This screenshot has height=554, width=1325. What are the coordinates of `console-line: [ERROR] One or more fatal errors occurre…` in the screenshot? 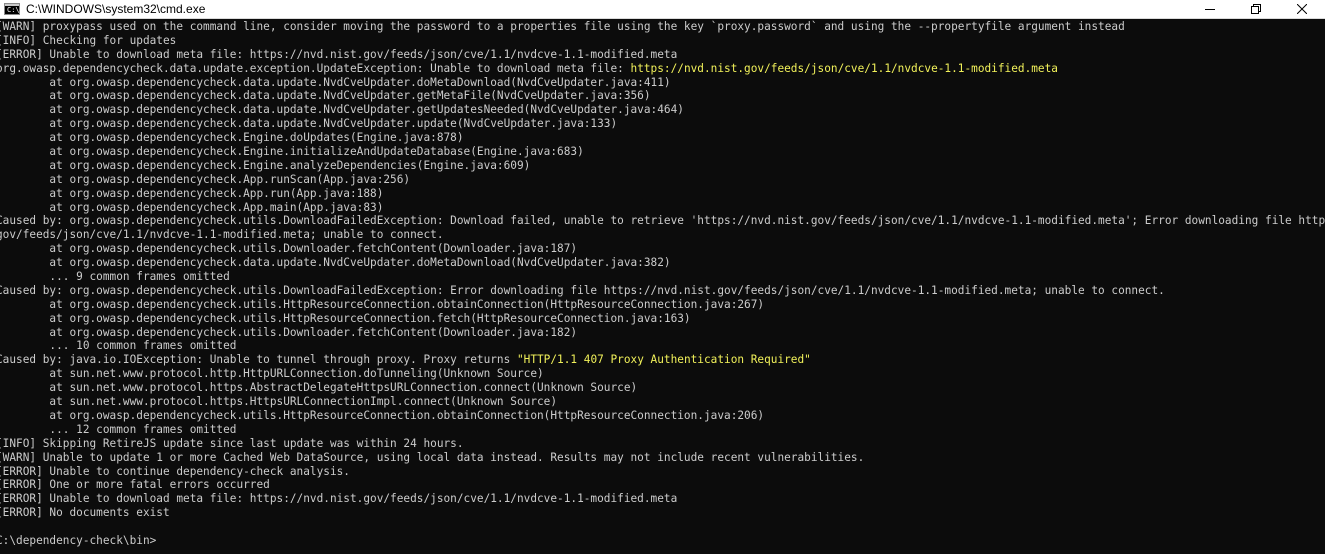 It's located at (662, 485).